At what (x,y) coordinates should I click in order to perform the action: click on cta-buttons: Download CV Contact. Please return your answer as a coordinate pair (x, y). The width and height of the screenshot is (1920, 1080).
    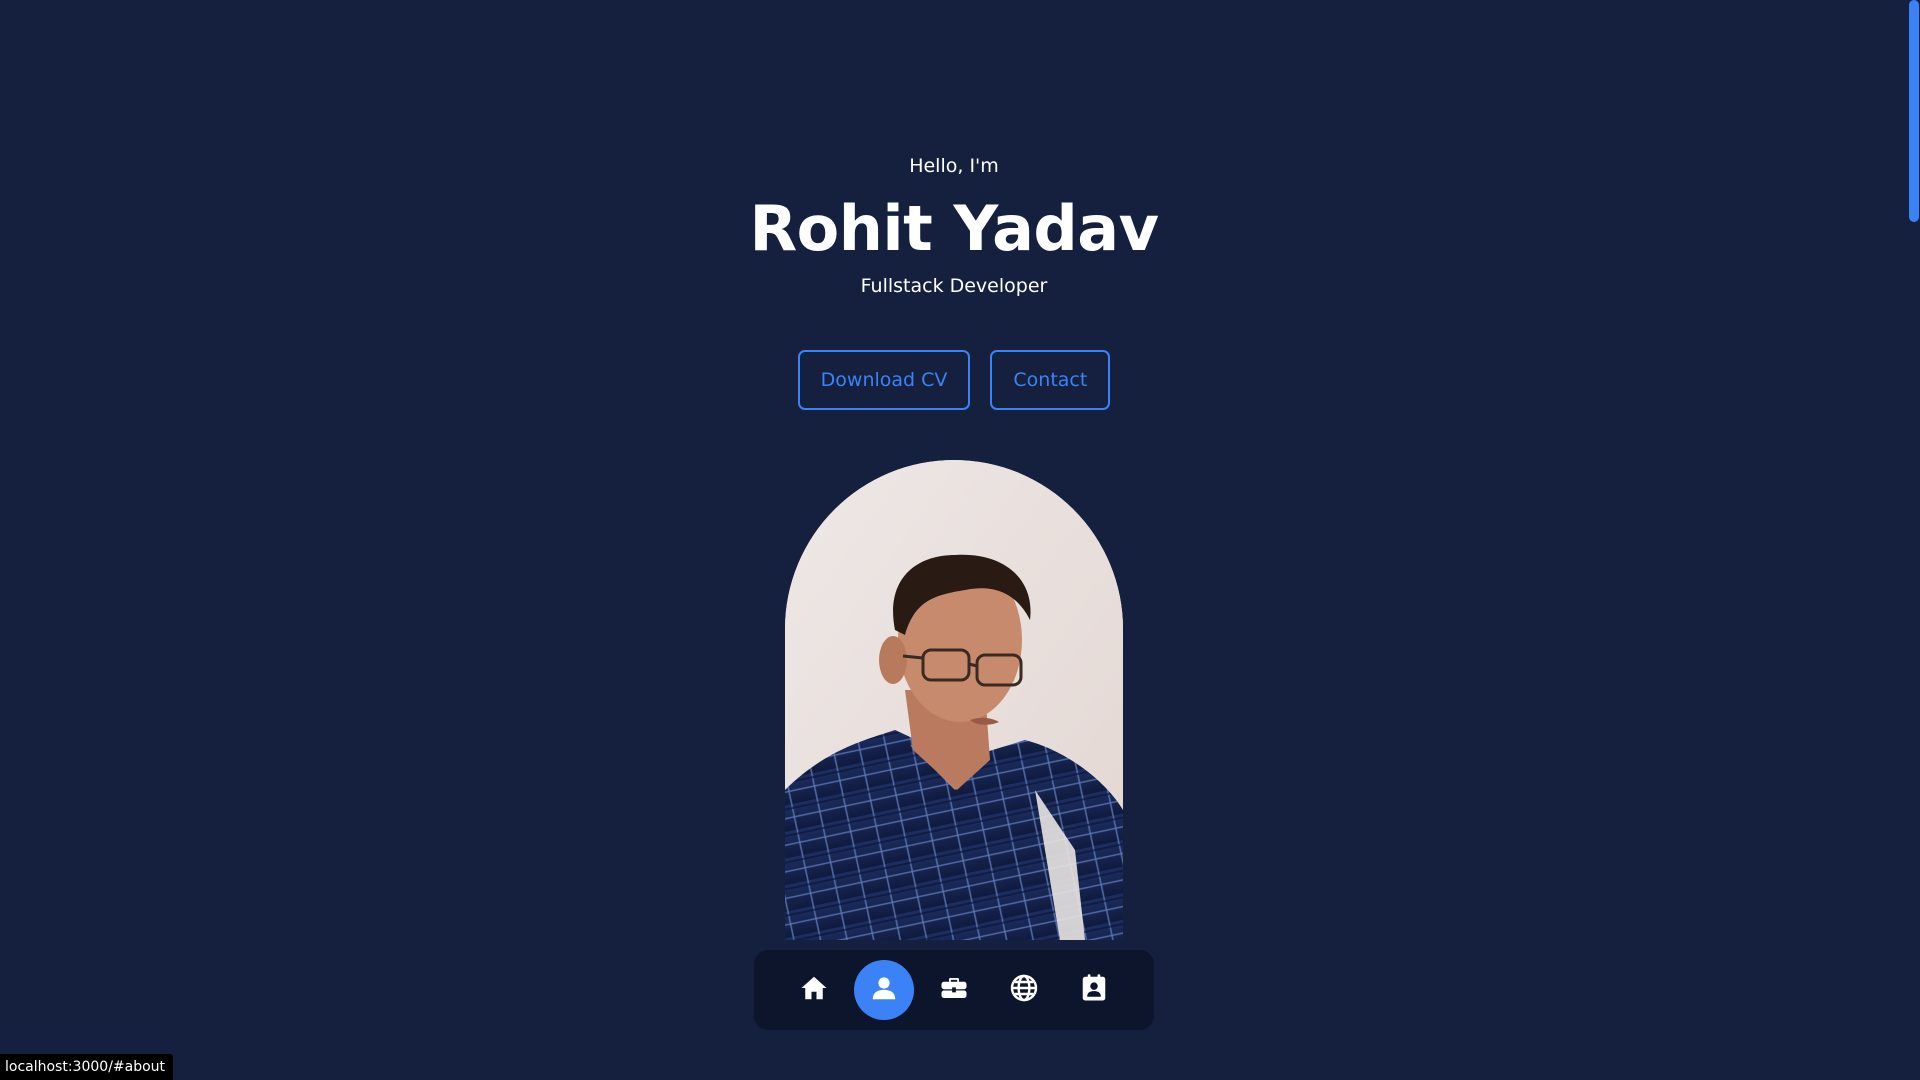
    Looking at the image, I should click on (954, 380).